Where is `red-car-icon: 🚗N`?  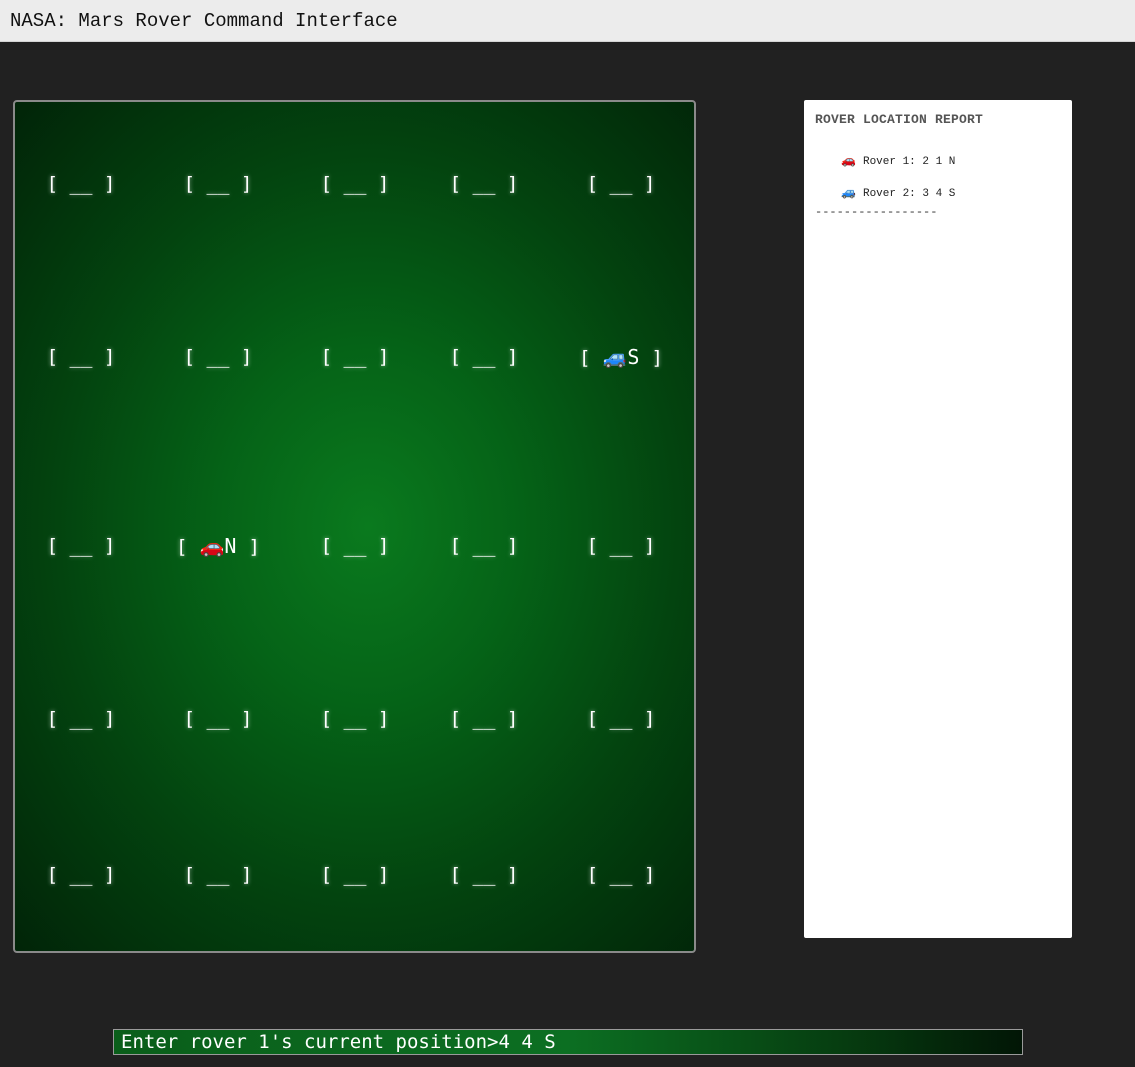
red-car-icon: 🚗N is located at coordinates (218, 546).